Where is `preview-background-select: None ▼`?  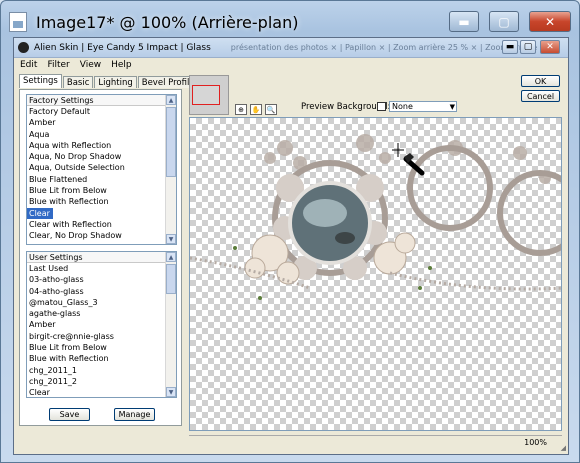
preview-background-select: None ▼ is located at coordinates (423, 106).